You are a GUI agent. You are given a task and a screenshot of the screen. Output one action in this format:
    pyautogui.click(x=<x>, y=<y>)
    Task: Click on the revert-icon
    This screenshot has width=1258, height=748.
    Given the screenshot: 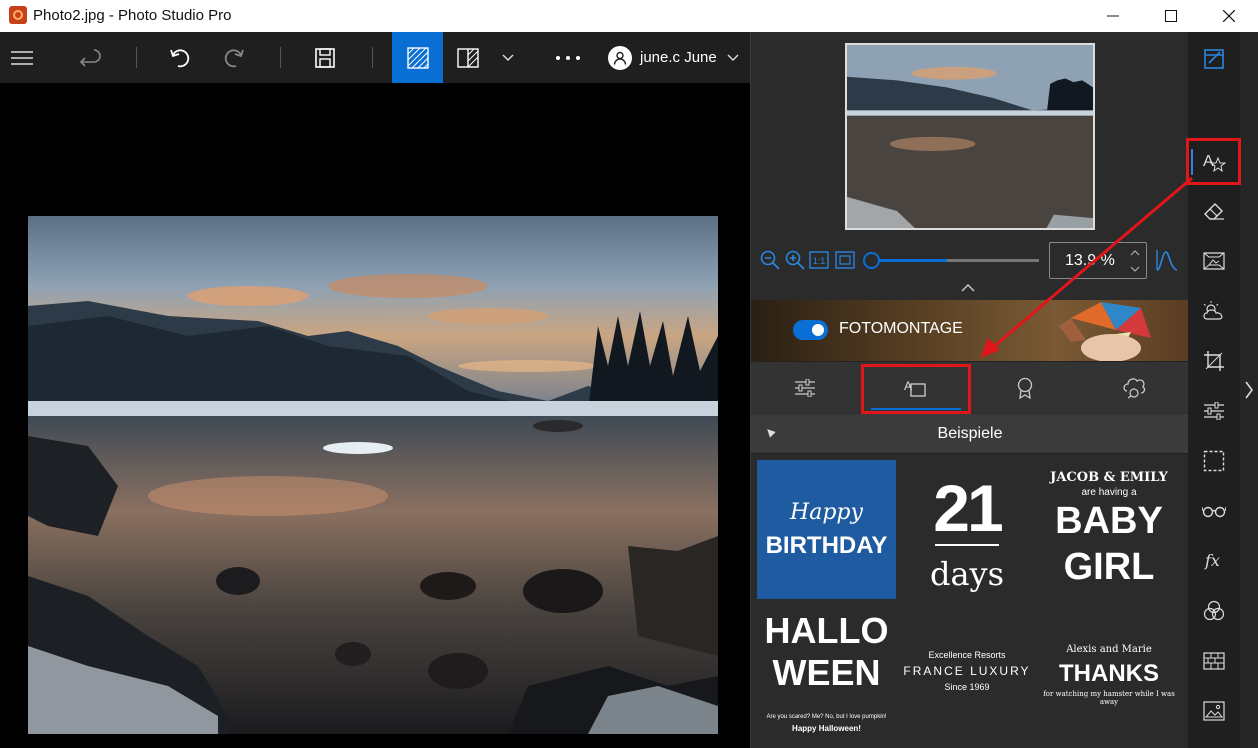 What is the action you would take?
    pyautogui.click(x=90, y=57)
    